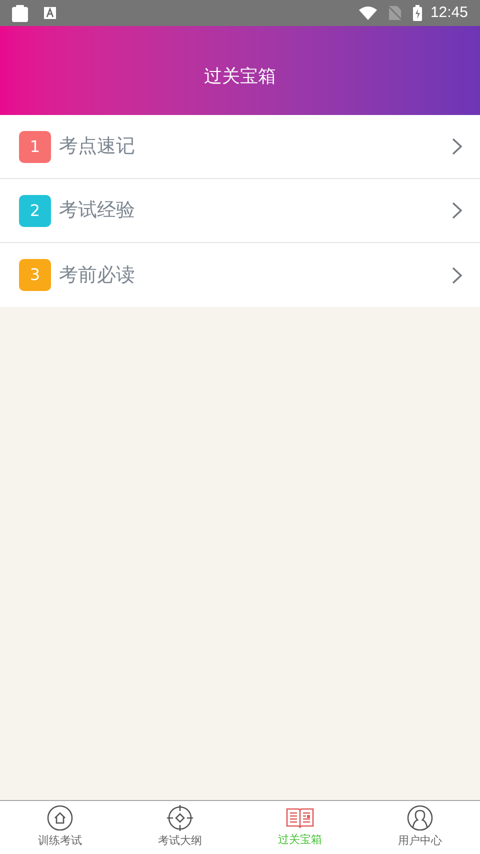  I want to click on clipboard-icon, so click(20, 13).